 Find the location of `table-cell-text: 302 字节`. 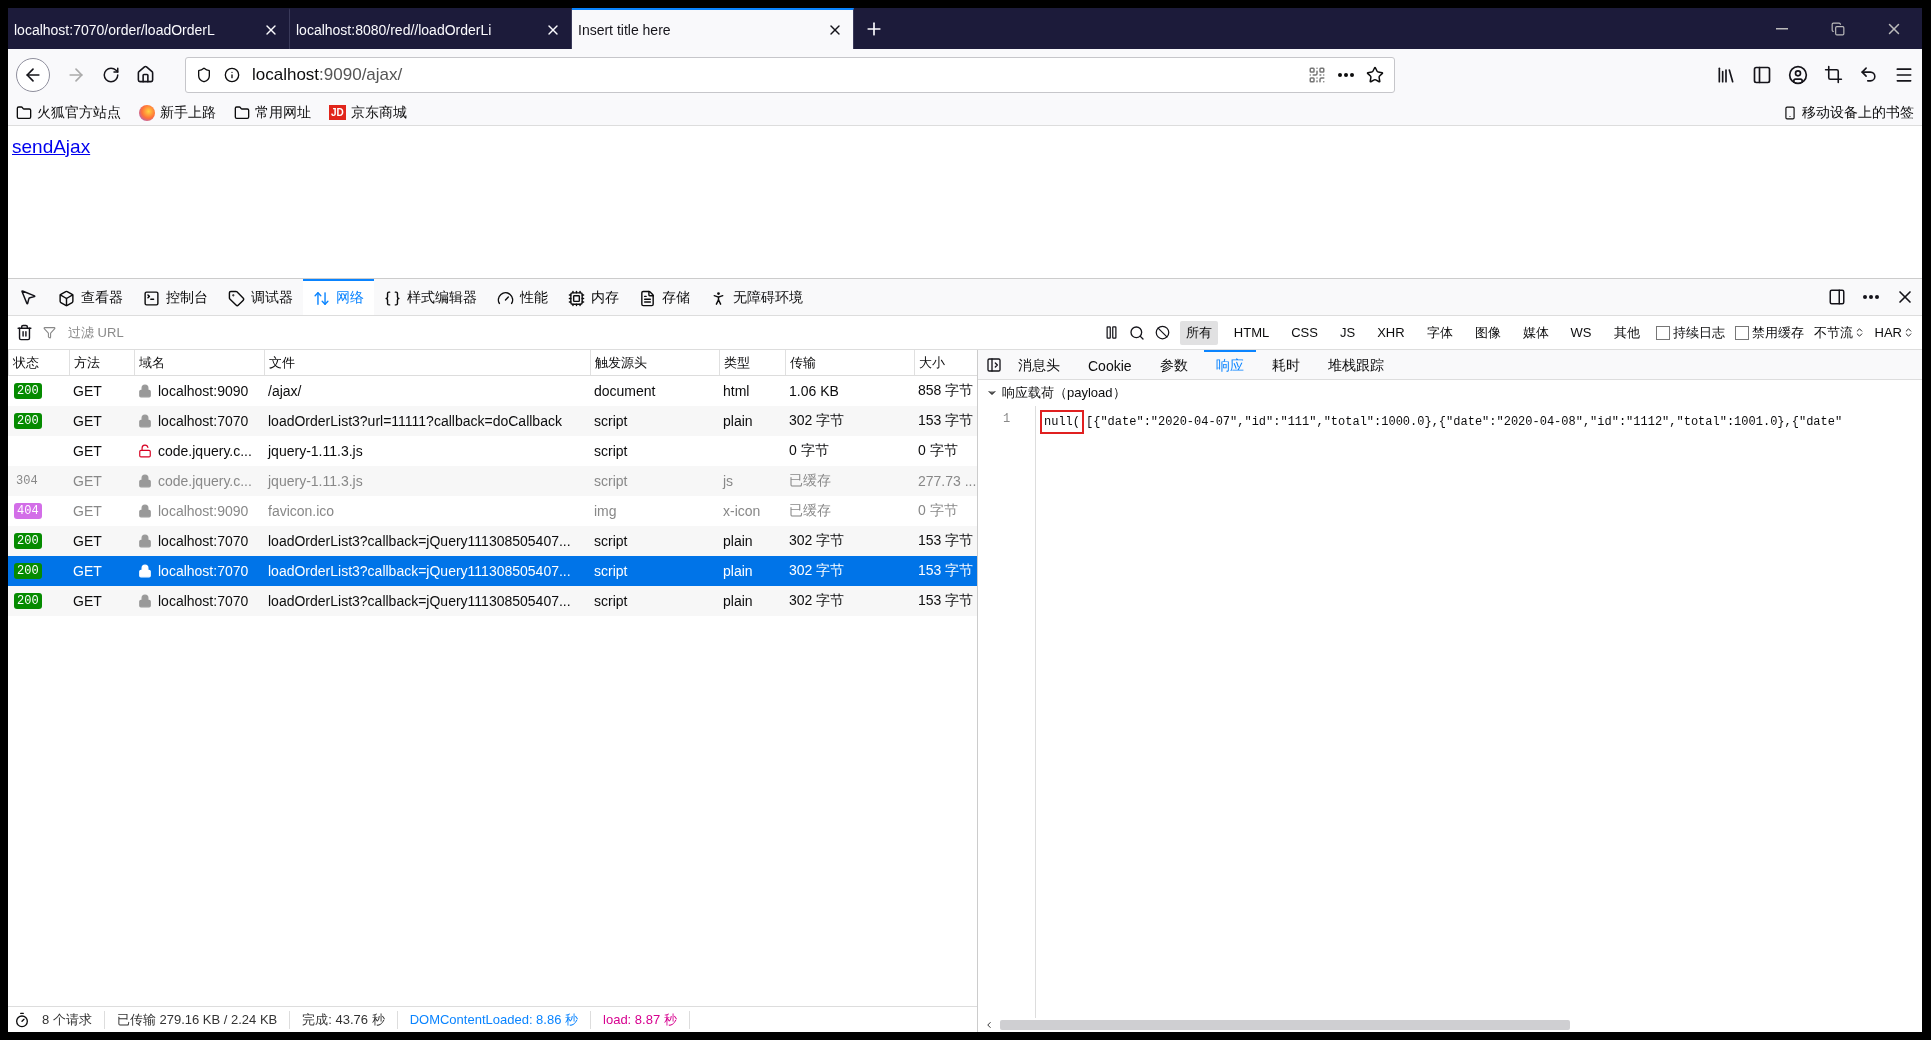

table-cell-text: 302 字节 is located at coordinates (817, 601).